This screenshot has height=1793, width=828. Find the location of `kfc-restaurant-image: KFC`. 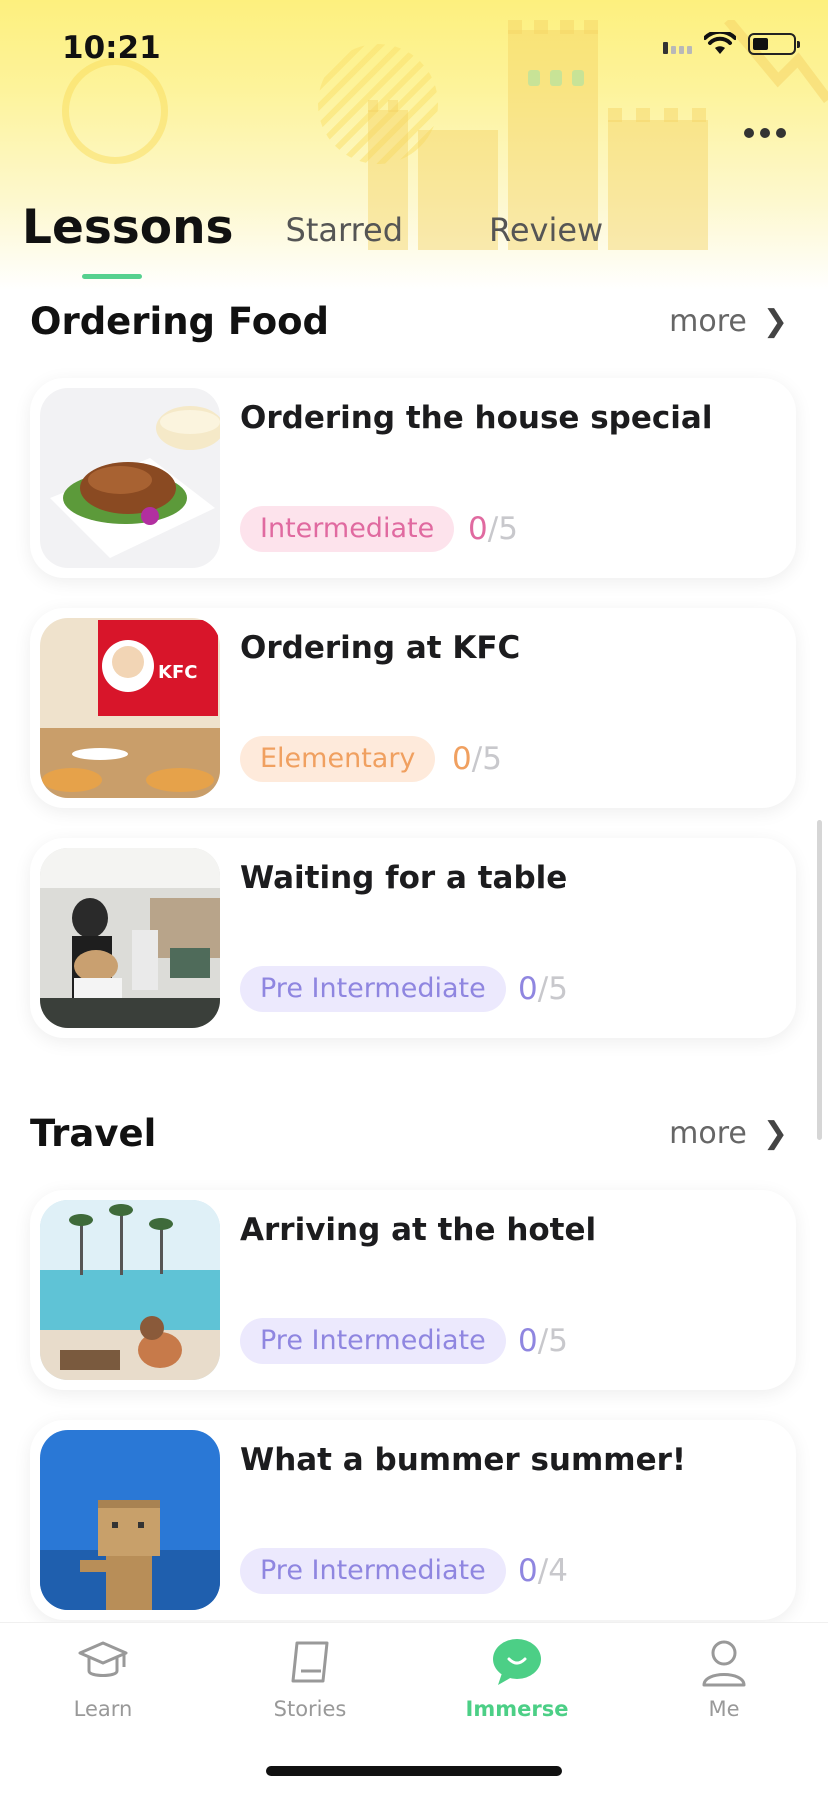

kfc-restaurant-image: KFC is located at coordinates (130, 708).